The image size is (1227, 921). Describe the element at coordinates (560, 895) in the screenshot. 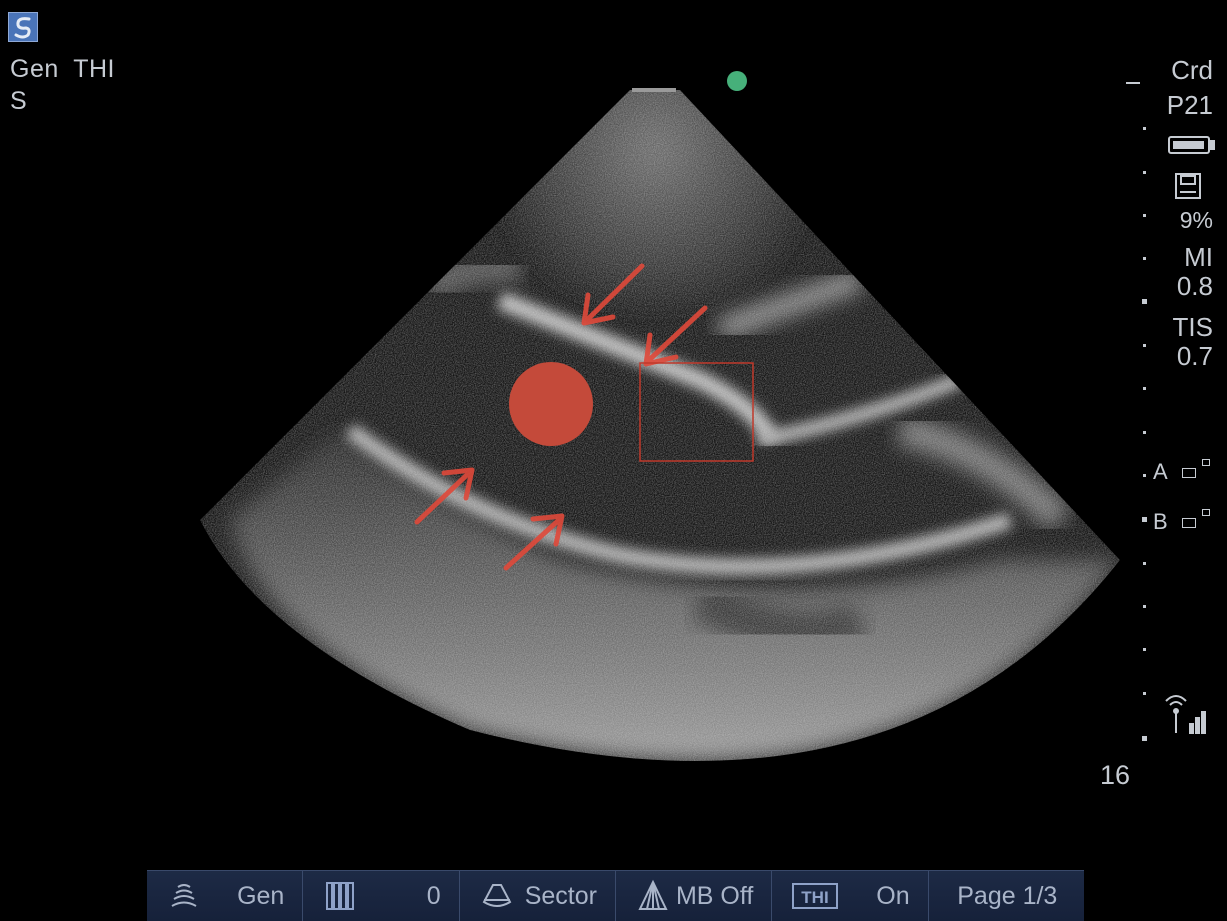

I see `toolbar-sector-value: Sector` at that location.